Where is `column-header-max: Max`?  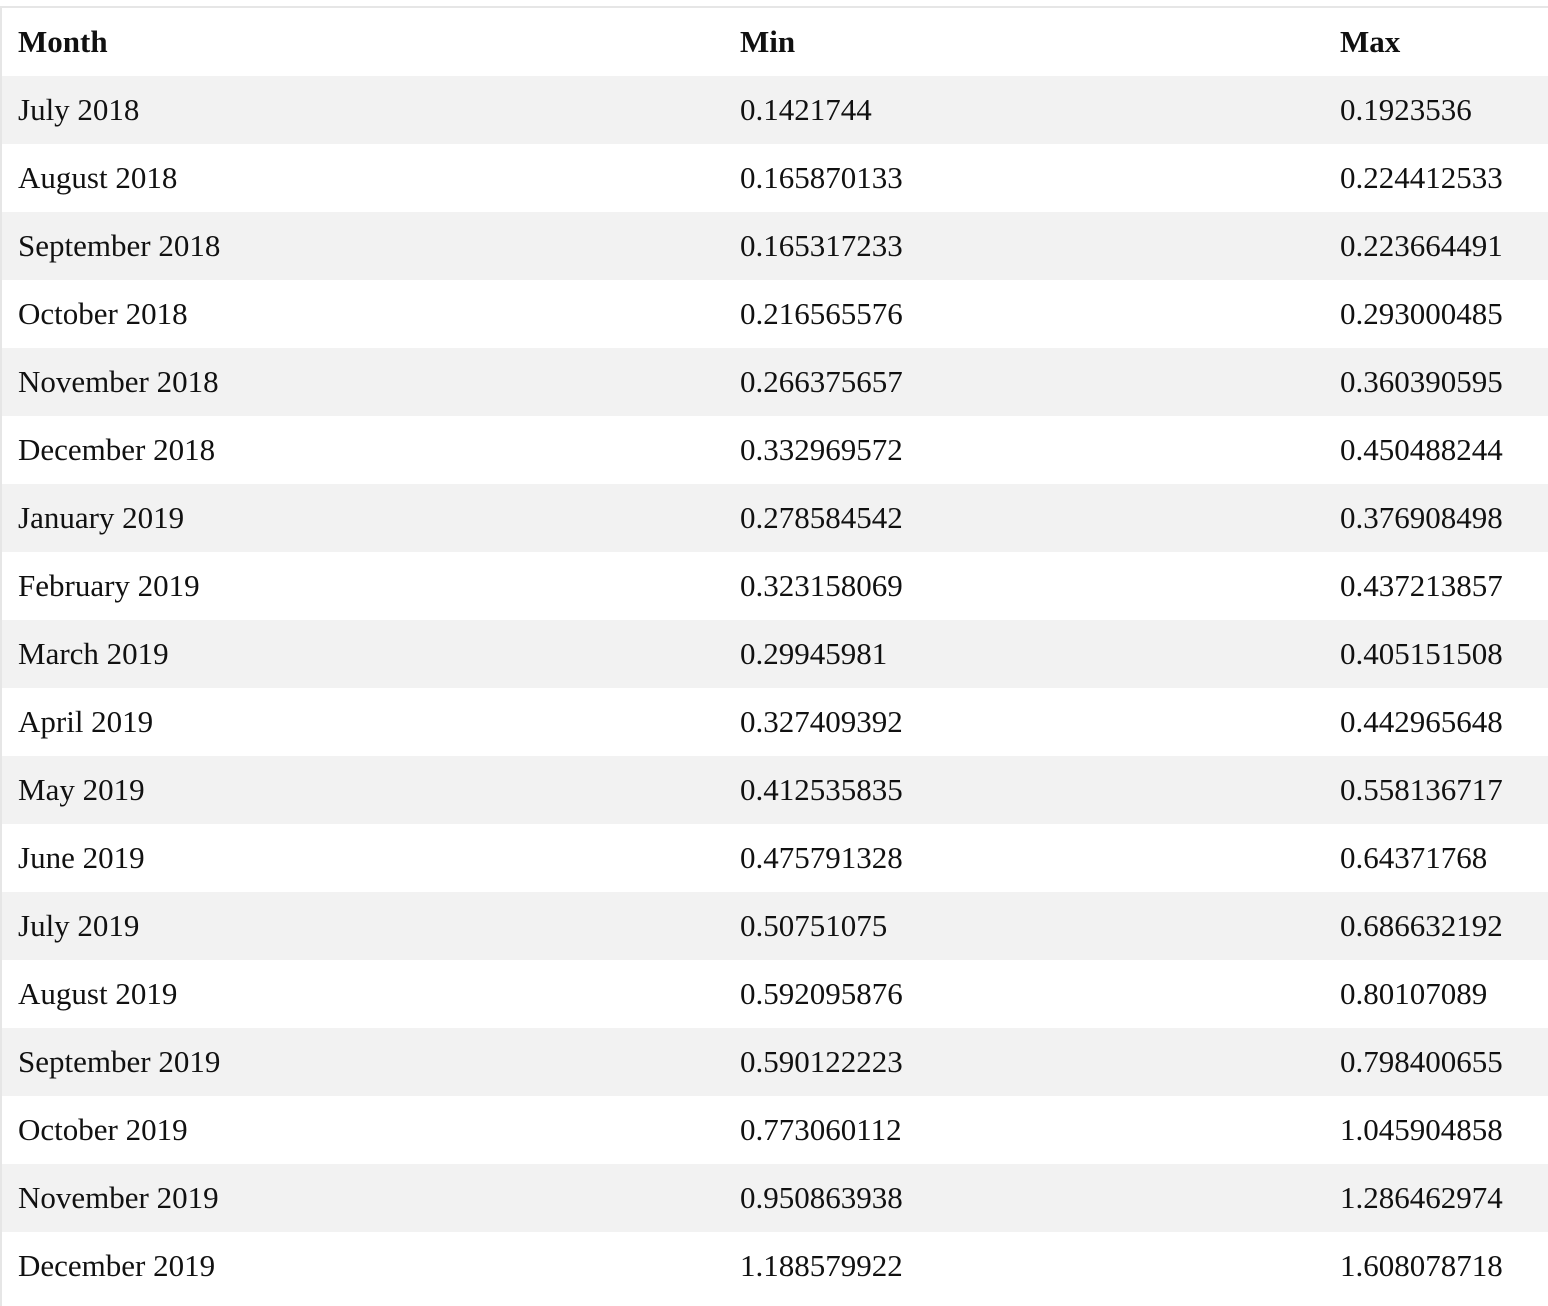
column-header-max: Max is located at coordinates (1370, 41).